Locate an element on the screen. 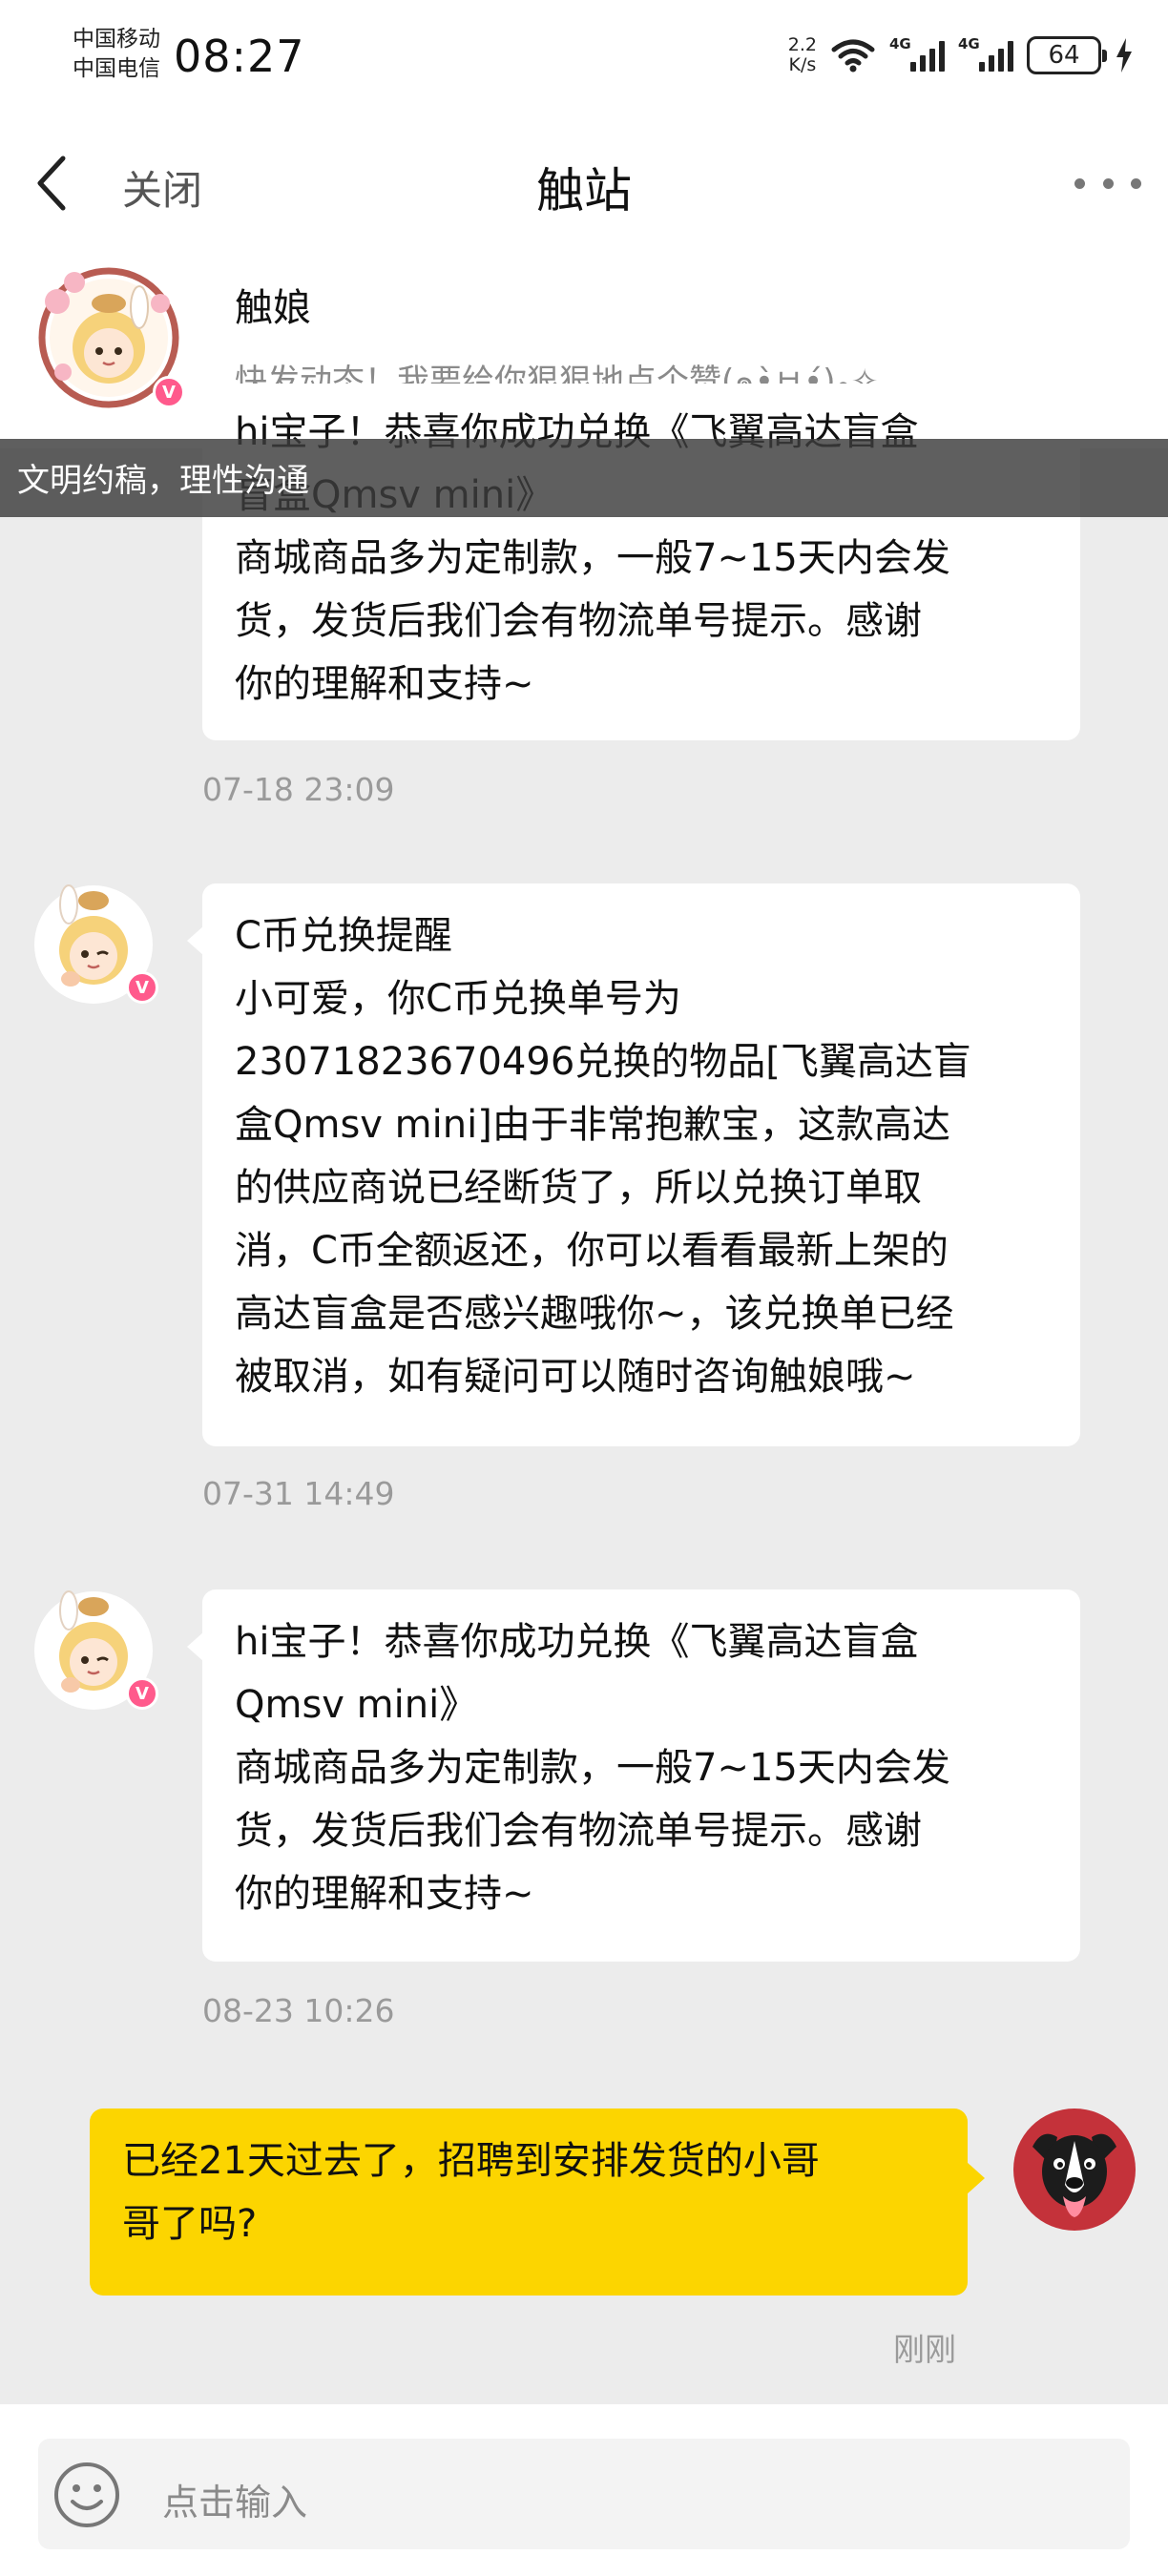  message-line: C币兑换提醒 is located at coordinates (343, 936).